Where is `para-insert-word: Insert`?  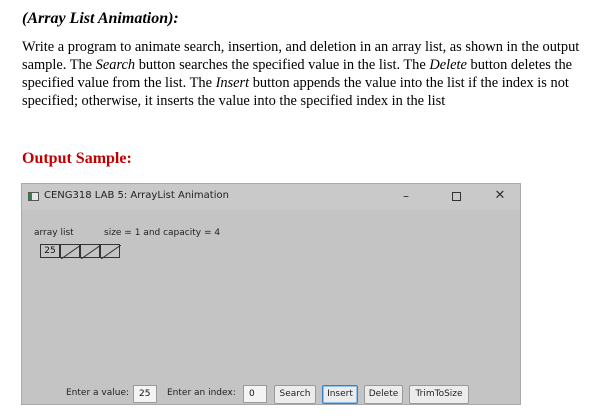
para-insert-word: Insert is located at coordinates (232, 83).